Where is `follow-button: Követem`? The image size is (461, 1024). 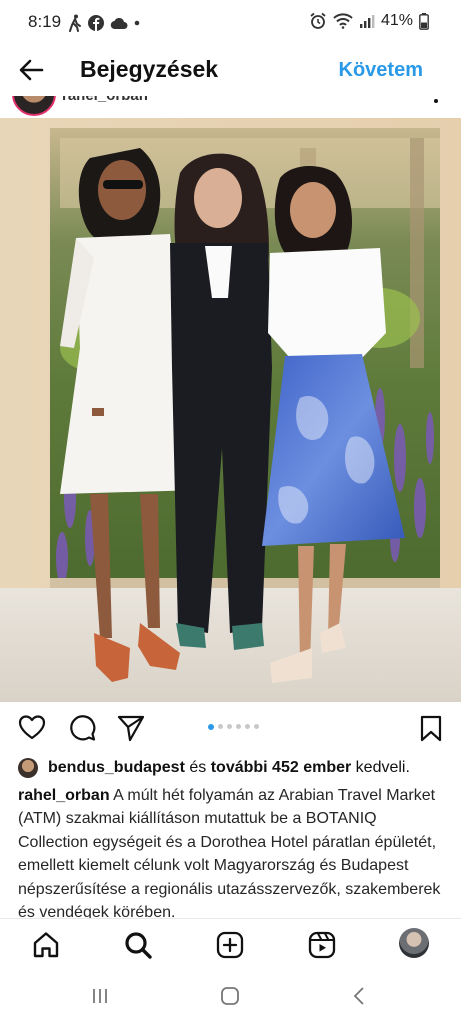
follow-button: Követem is located at coordinates (381, 70).